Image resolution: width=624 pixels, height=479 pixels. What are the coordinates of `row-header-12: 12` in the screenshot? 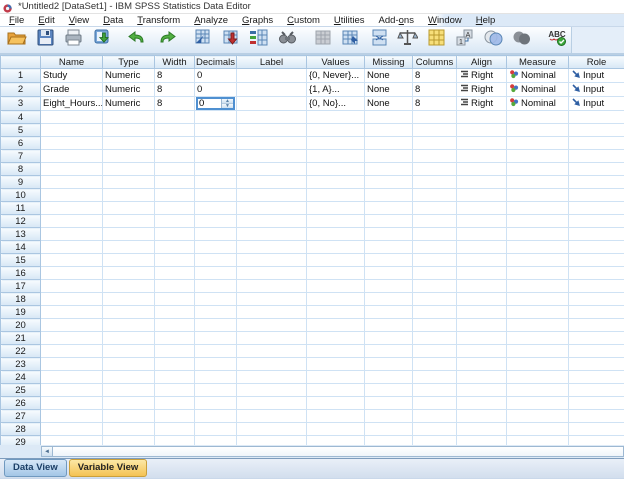 It's located at (20, 221).